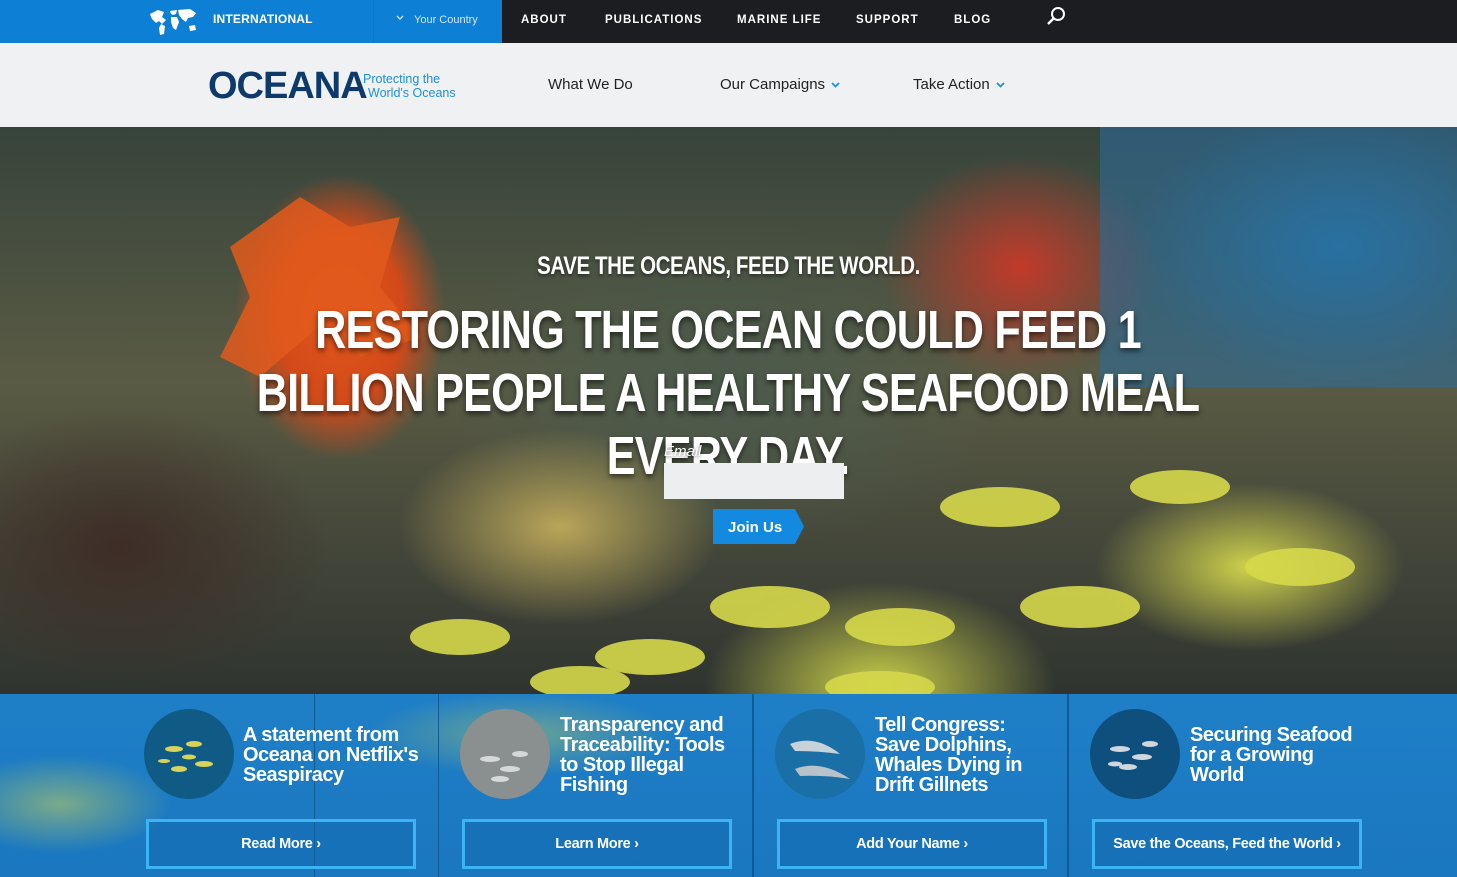  What do you see at coordinates (653, 20) in the screenshot?
I see `topnav-publications: PUBLICATIONS` at bounding box center [653, 20].